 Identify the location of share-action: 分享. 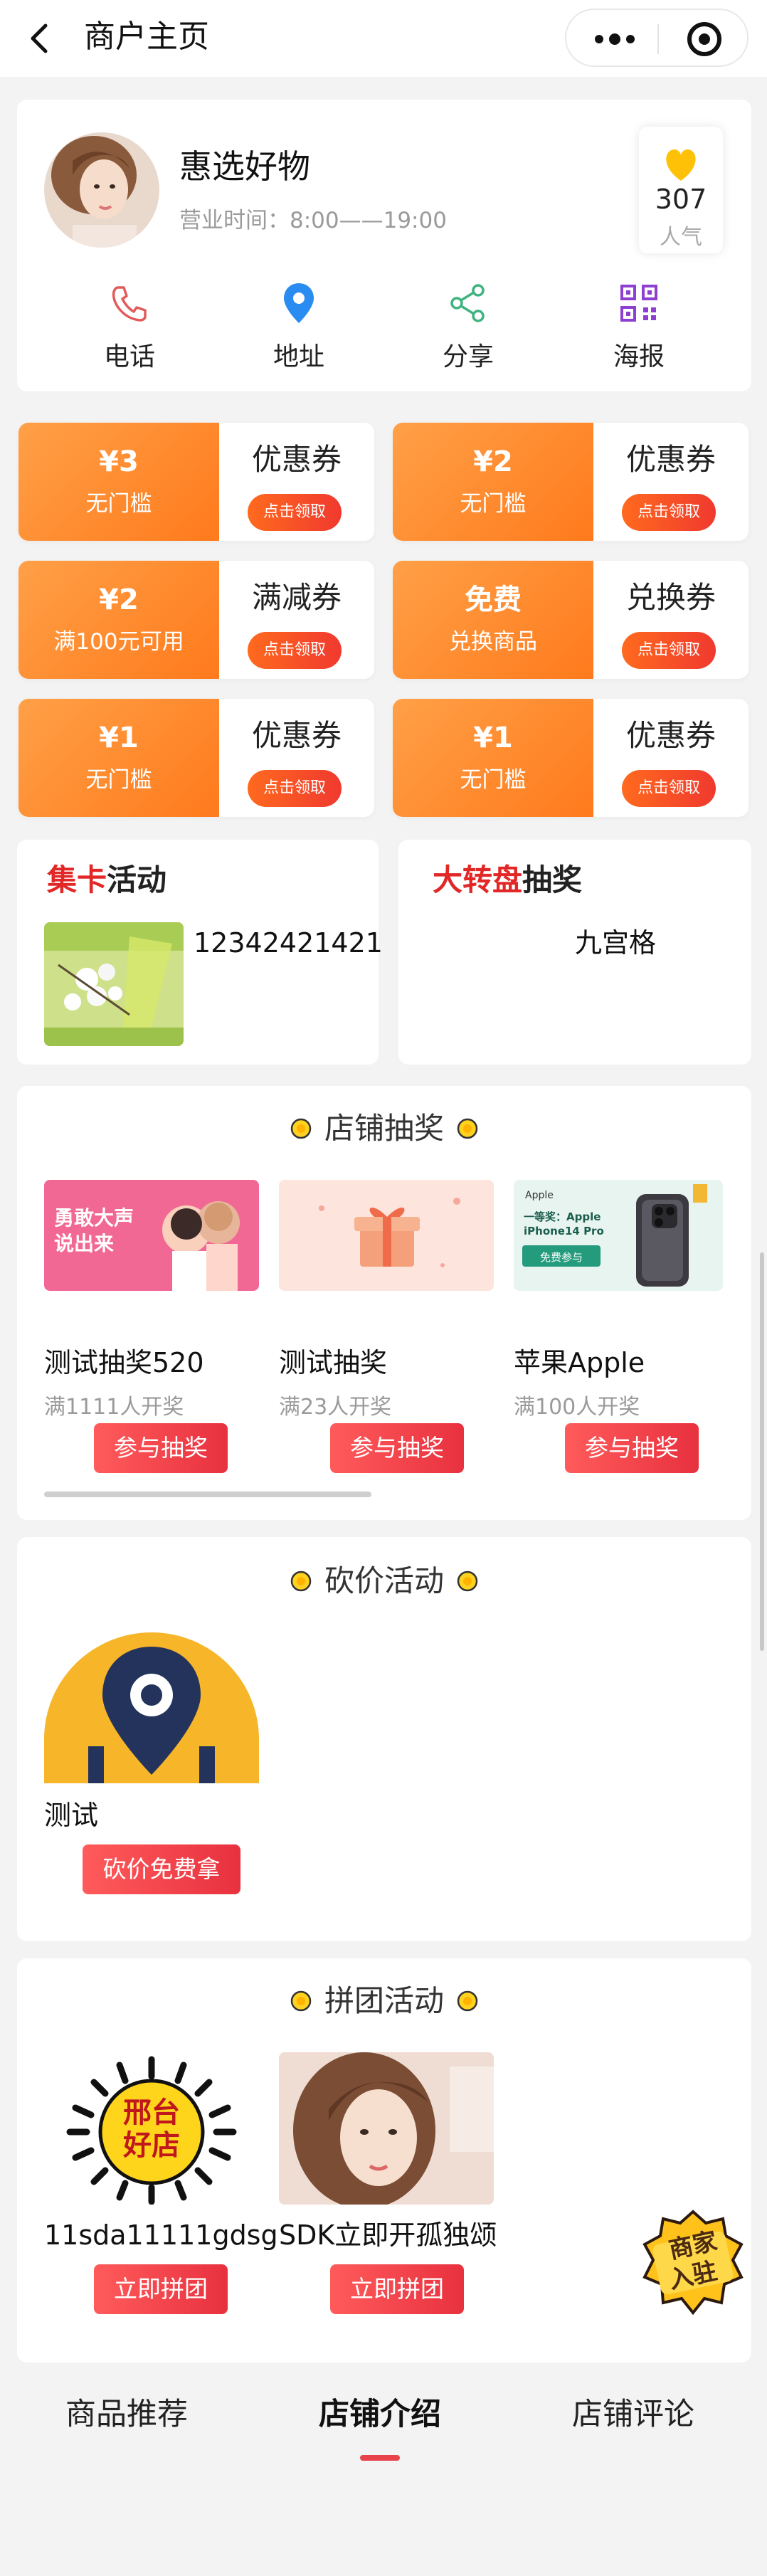
(468, 326).